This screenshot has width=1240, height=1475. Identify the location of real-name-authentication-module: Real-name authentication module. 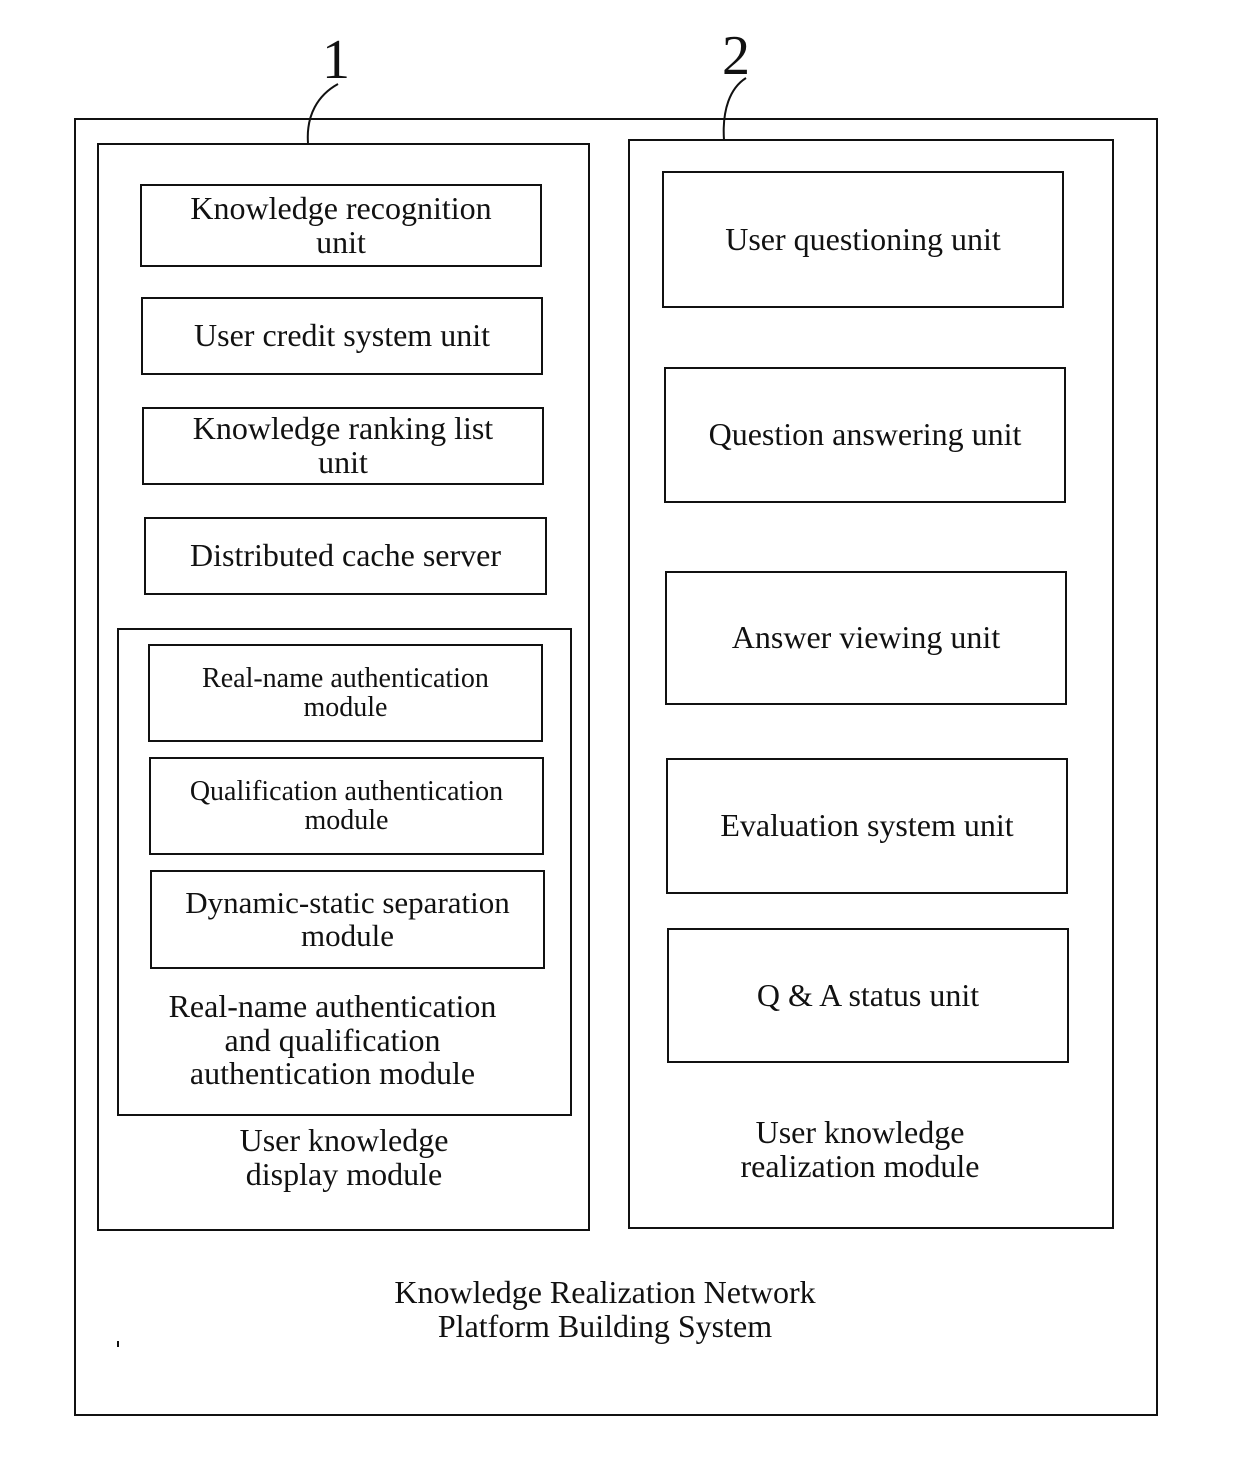
(345, 693).